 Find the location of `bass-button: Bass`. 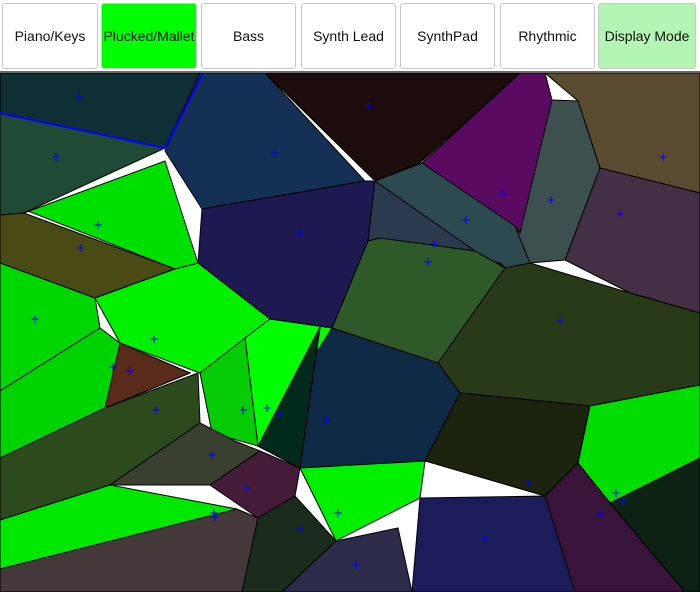

bass-button: Bass is located at coordinates (248, 36).